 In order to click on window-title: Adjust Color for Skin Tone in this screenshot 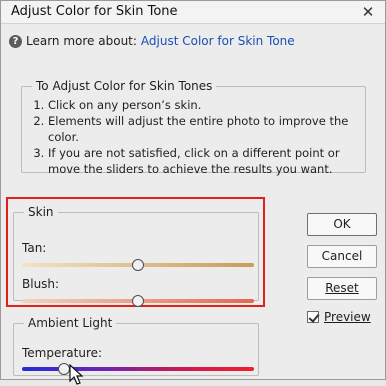, I will do `click(94, 11)`.